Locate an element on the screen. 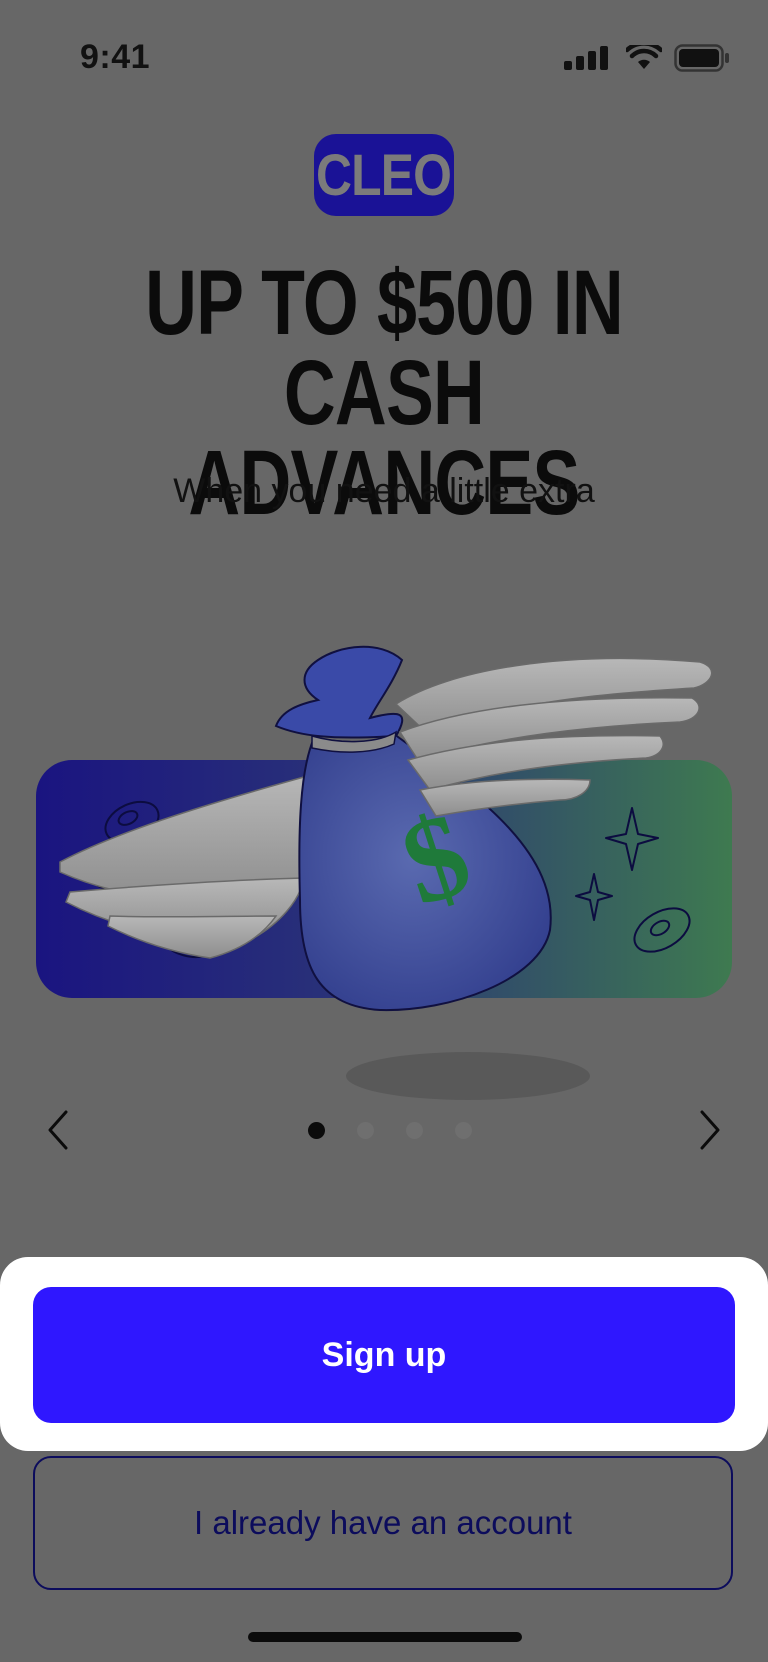 The width and height of the screenshot is (768, 1662). cleo-logo: CLEO is located at coordinates (384, 175).